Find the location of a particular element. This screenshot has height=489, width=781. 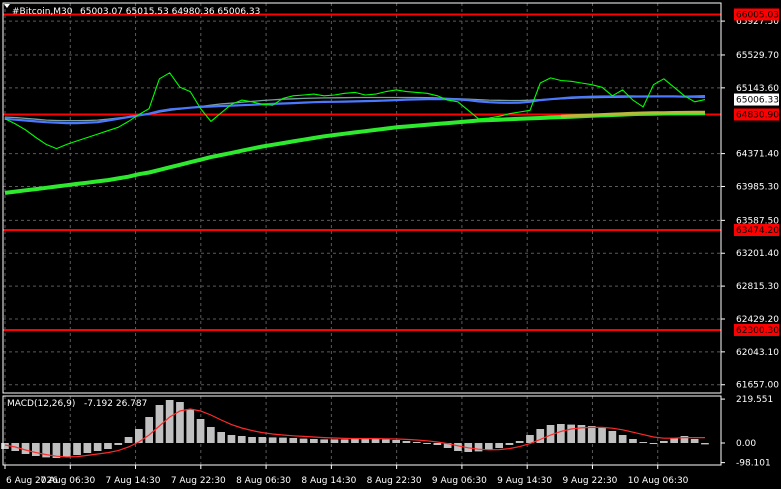

x-tick-label: 10 Aug 06:30 is located at coordinates (658, 481).